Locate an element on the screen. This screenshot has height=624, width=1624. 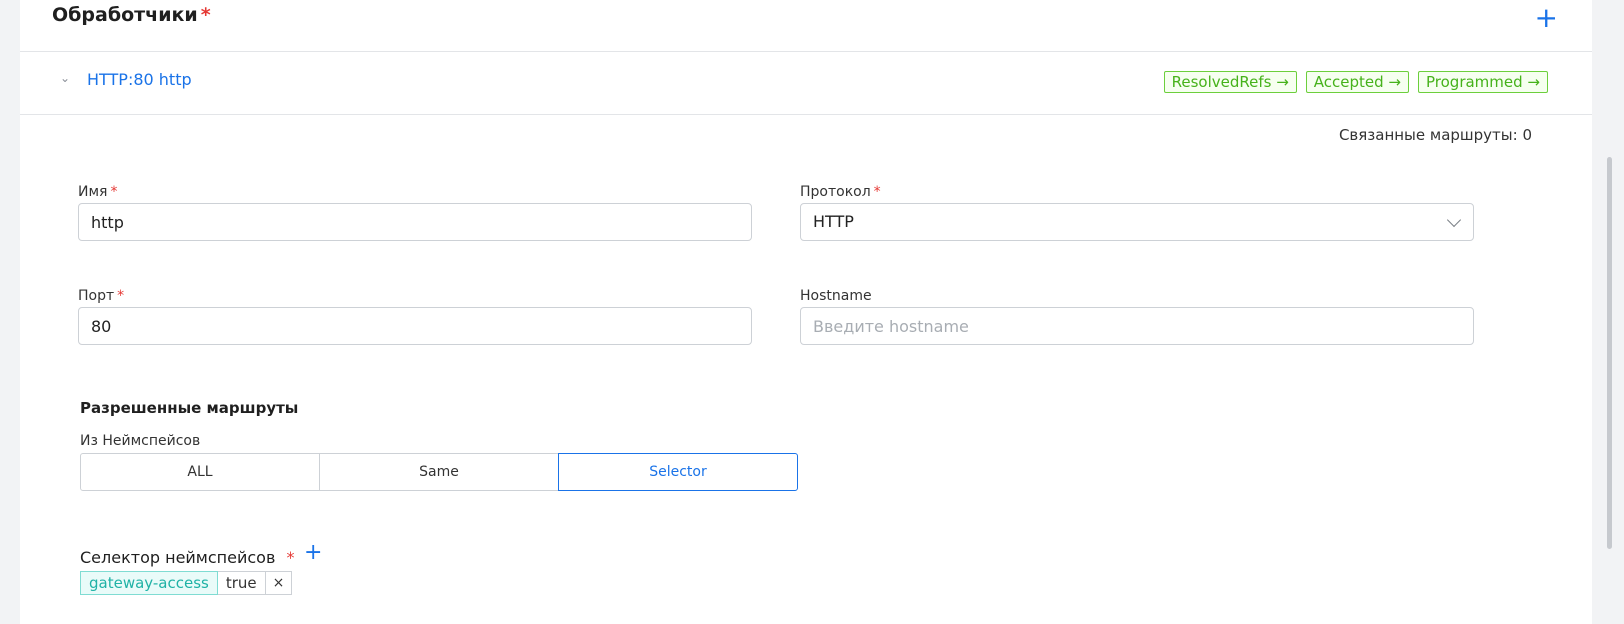
chevron-down-icon: ⌄ is located at coordinates (65, 78).